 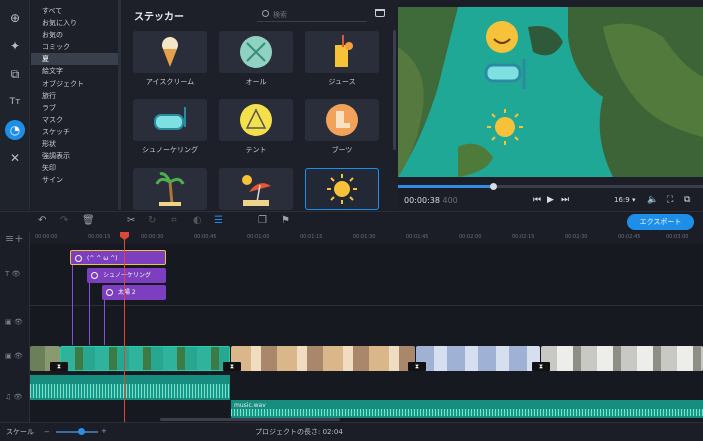 I want to click on video-track-icon: ▣ 👁, so click(x=14, y=356).